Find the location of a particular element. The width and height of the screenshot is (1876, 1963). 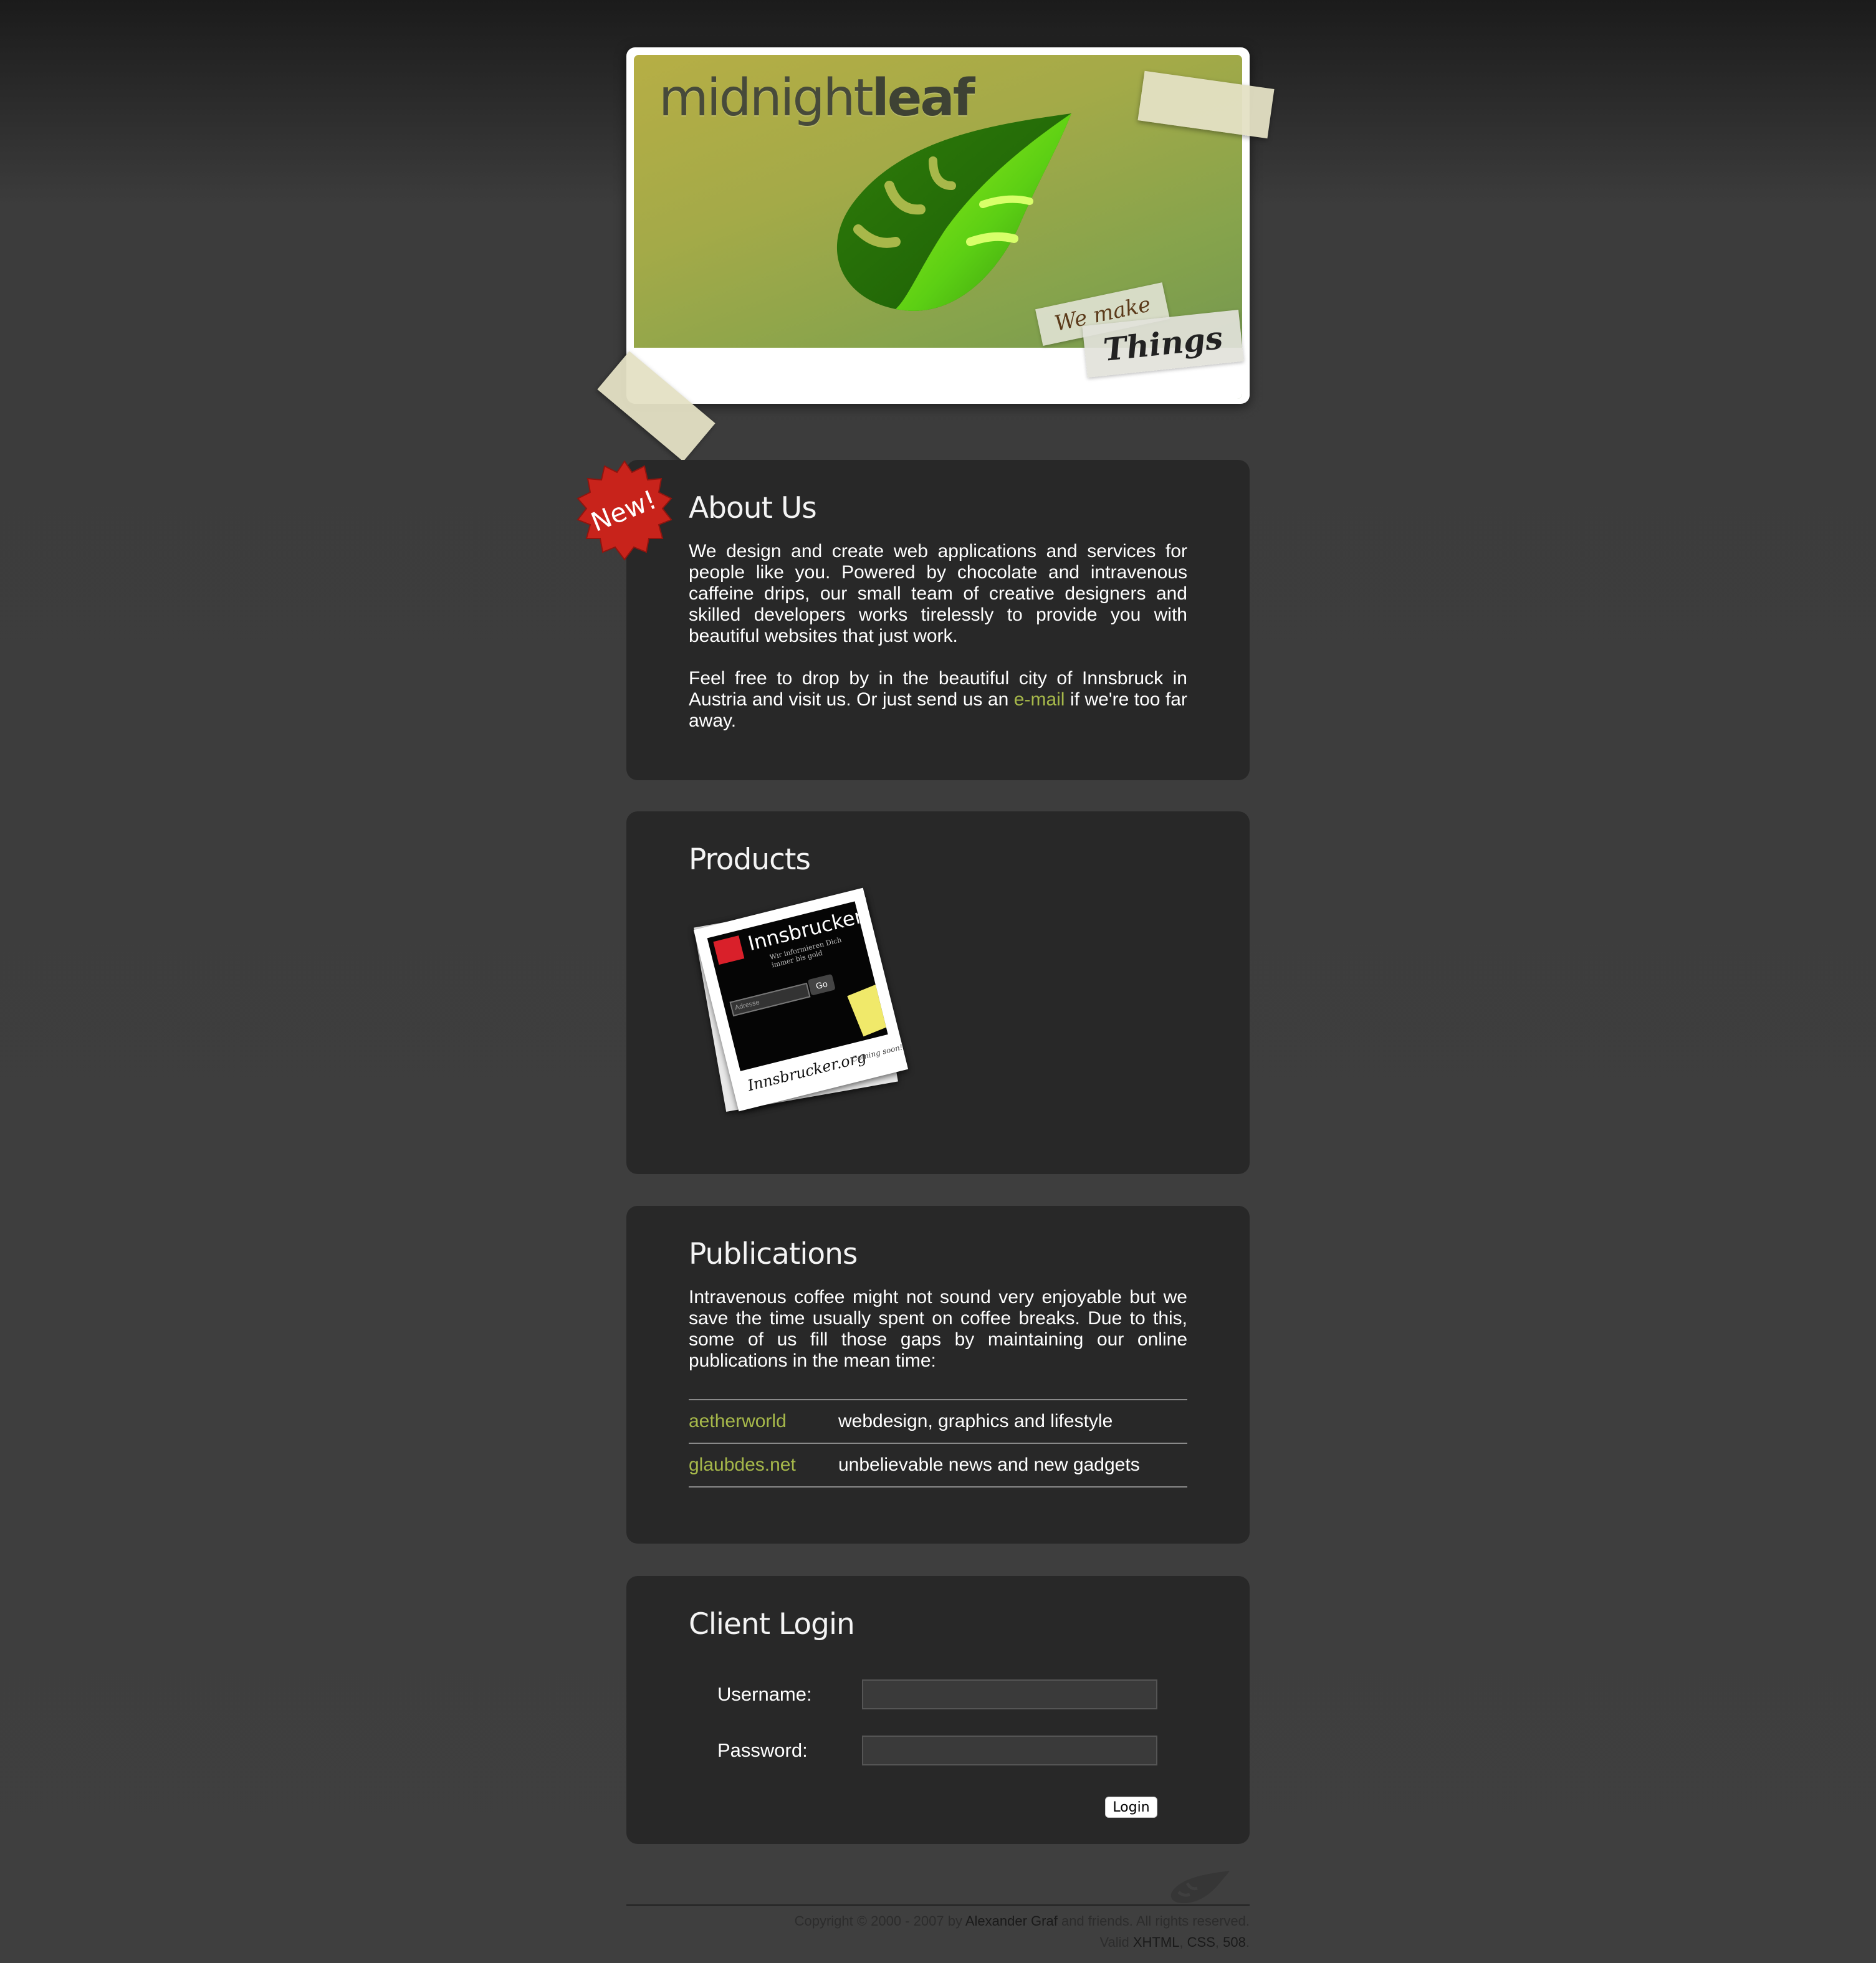

username-row: Username: is located at coordinates (937, 1694).